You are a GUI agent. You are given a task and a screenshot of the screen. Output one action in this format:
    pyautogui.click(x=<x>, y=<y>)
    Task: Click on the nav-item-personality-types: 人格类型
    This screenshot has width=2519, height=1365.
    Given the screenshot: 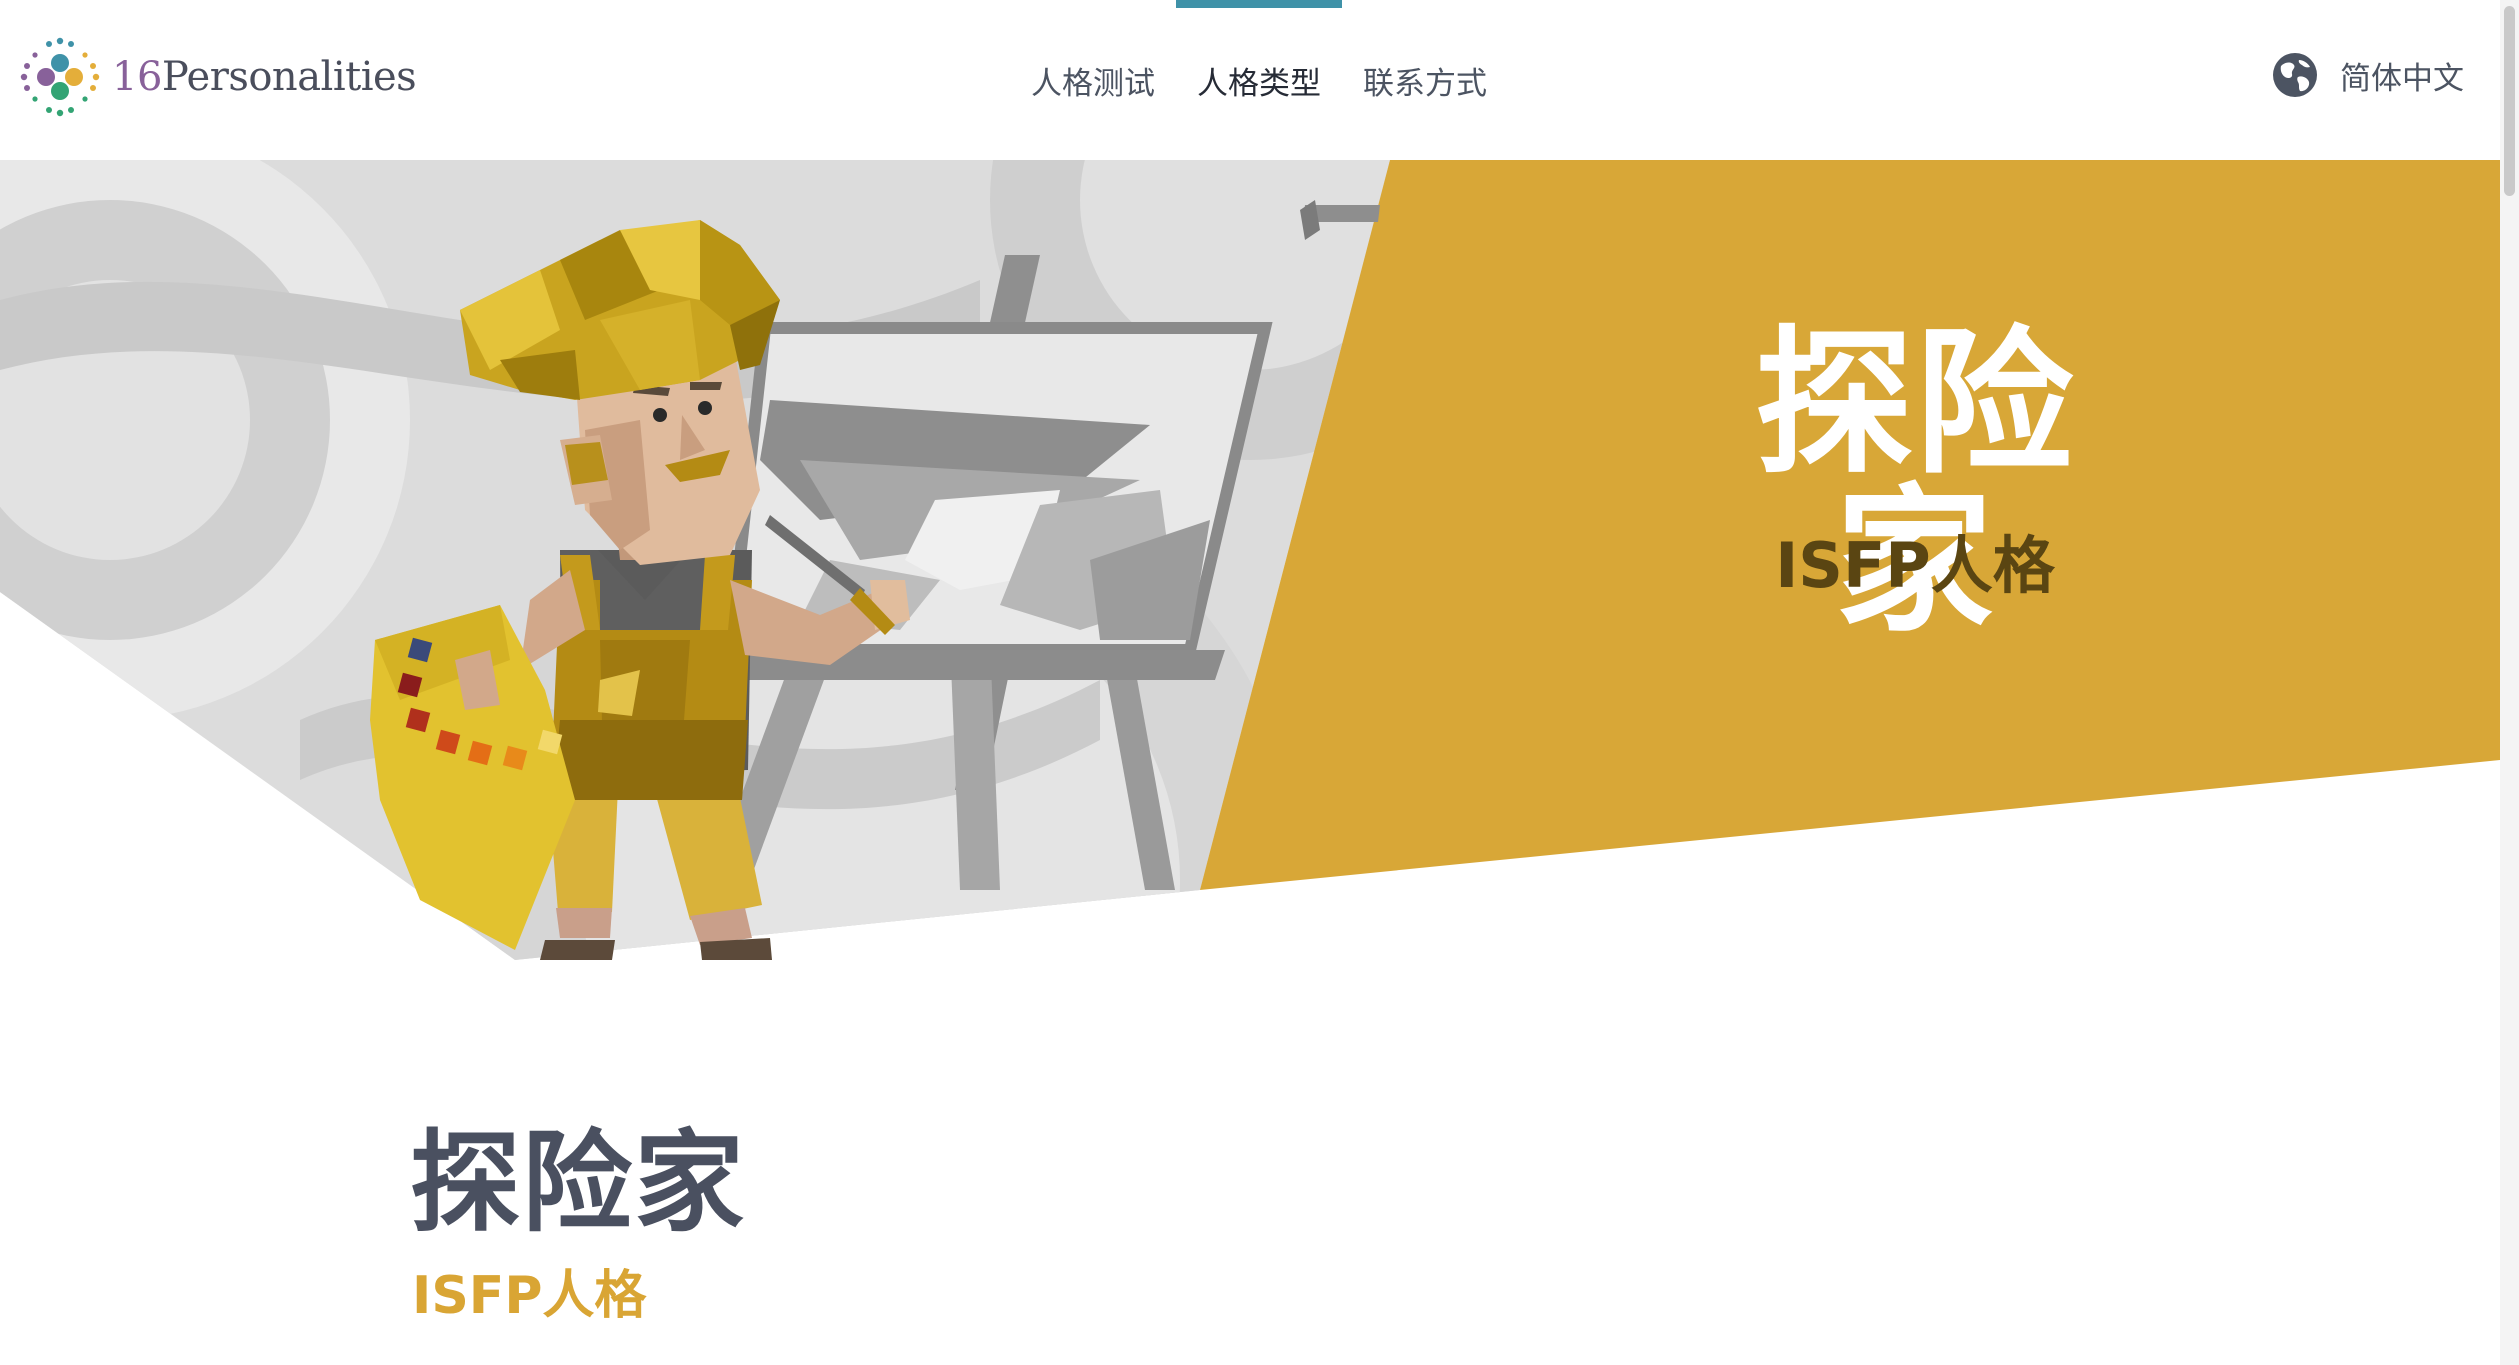 What is the action you would take?
    pyautogui.click(x=1259, y=80)
    